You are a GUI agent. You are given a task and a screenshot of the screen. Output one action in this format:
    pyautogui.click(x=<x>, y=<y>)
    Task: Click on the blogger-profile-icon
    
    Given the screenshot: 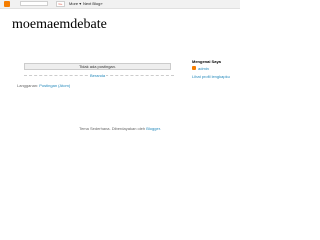 What is the action you would take?
    pyautogui.click(x=194, y=68)
    